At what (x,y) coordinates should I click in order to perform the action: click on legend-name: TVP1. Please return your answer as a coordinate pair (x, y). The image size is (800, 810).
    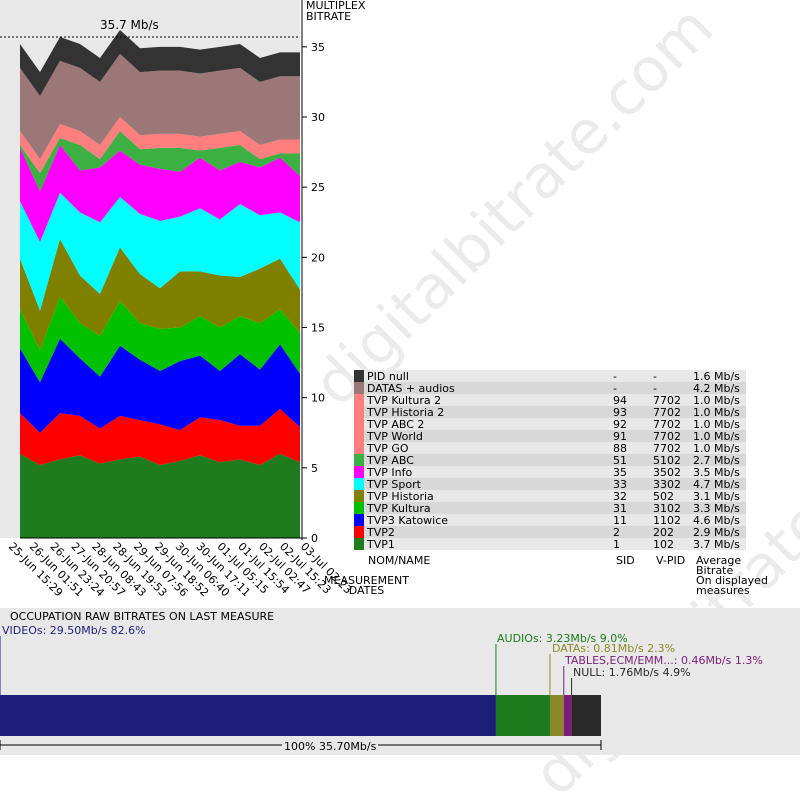
    Looking at the image, I should click on (487, 544).